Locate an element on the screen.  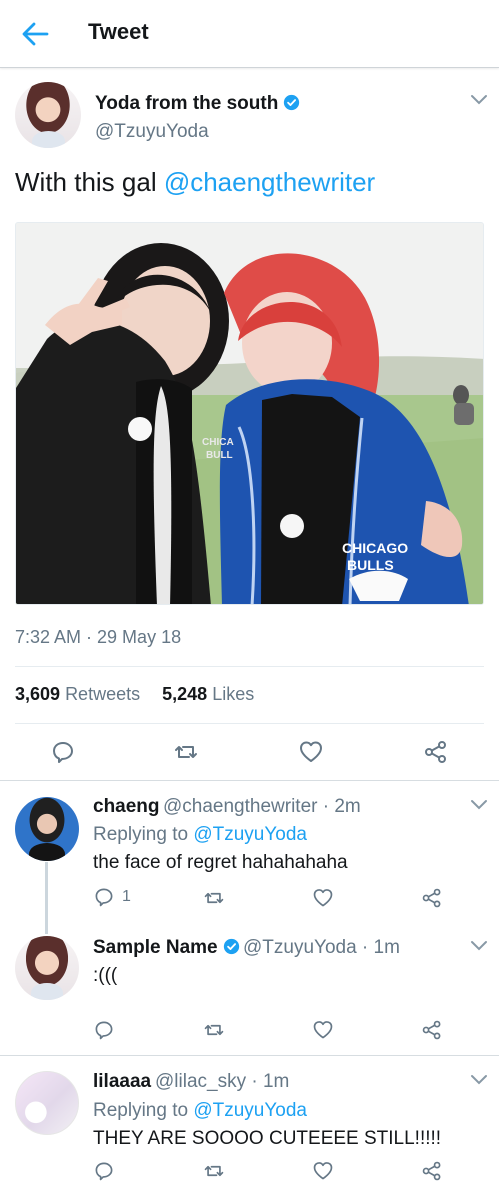
reply-2-like-icon is located at coordinates (323, 1030).